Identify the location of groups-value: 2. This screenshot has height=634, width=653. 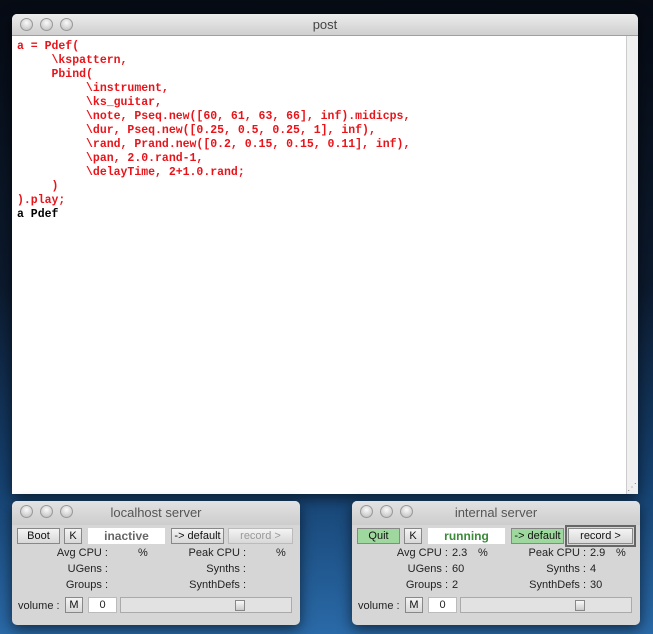
(455, 585).